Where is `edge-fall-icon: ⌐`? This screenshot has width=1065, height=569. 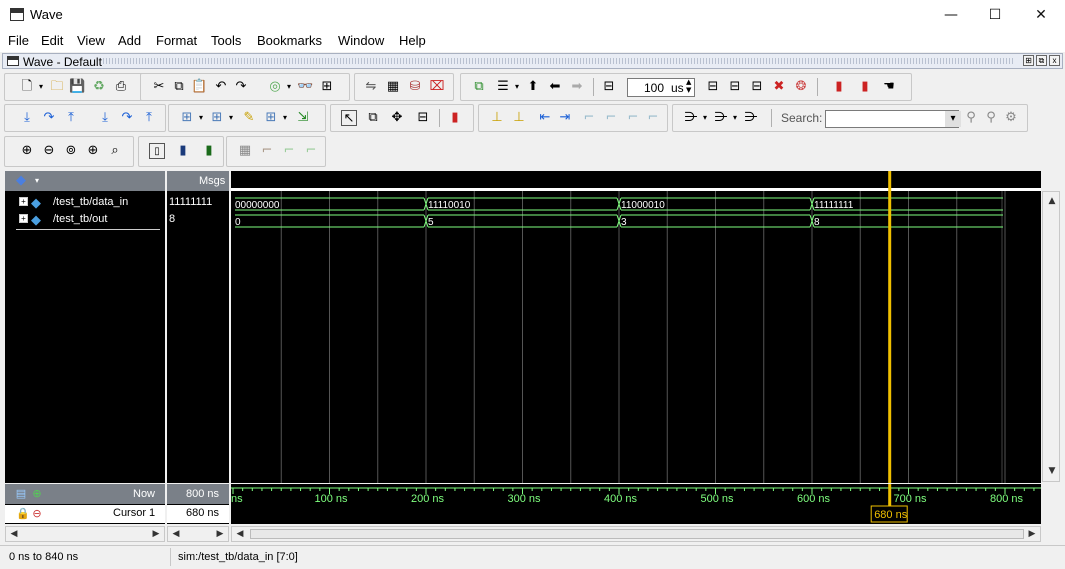 edge-fall-icon: ⌐ is located at coordinates (311, 151).